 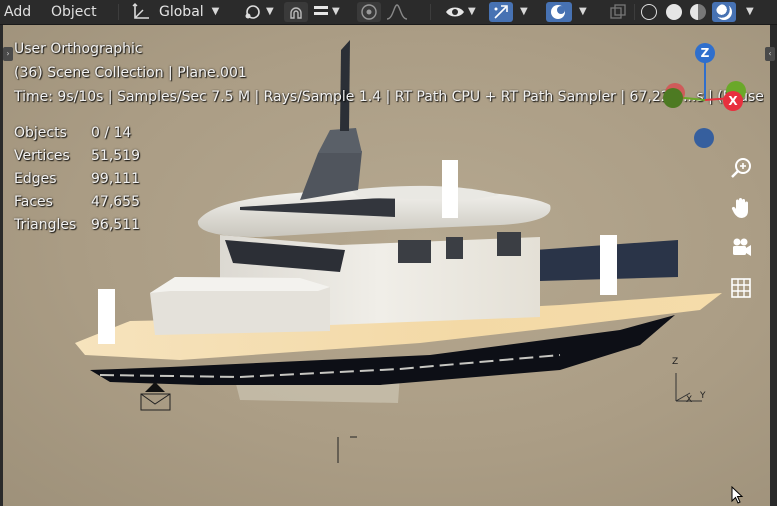 I want to click on snap-magnet-icon, so click(x=296, y=13).